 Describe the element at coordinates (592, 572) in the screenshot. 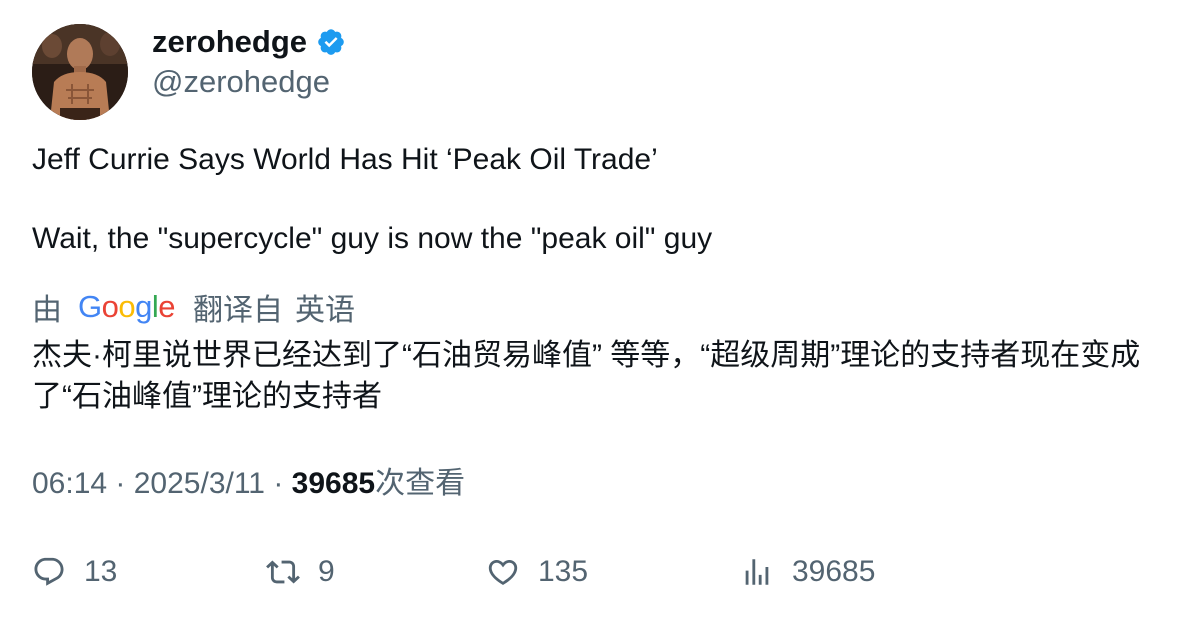

I see `action-bar: 13 9 135 39685` at that location.